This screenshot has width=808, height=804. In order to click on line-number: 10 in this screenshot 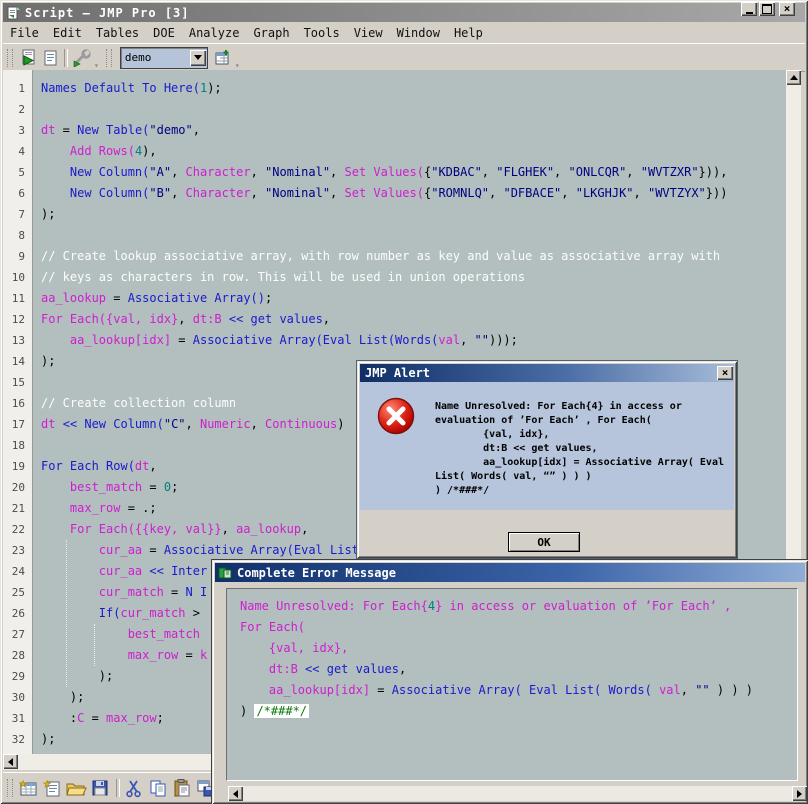, I will do `click(18, 277)`.